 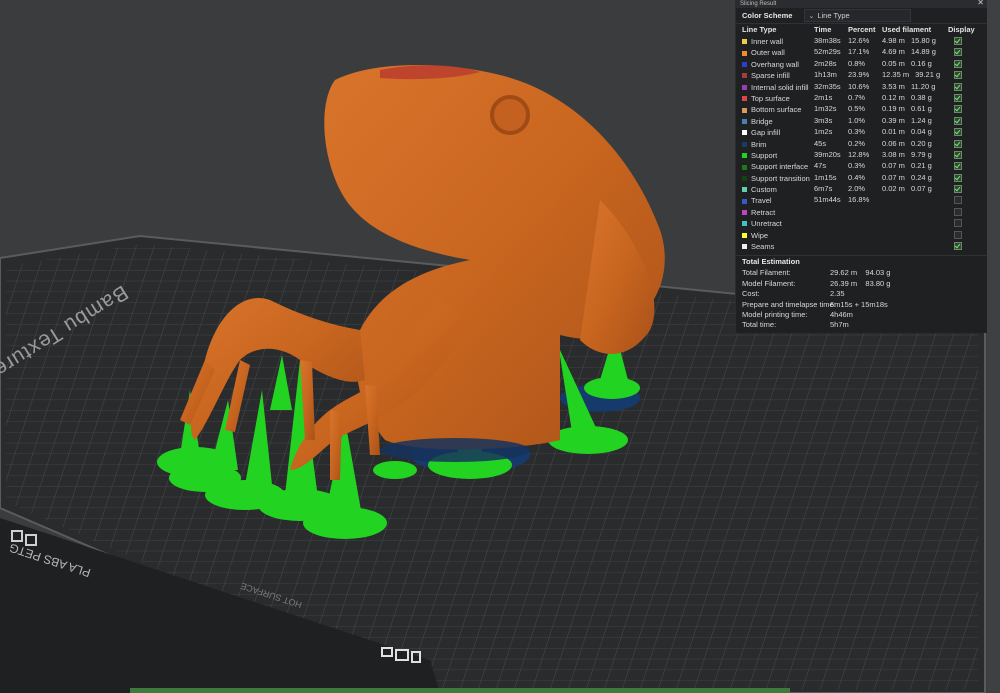 I want to click on total-label: Total Filament:, so click(x=766, y=273).